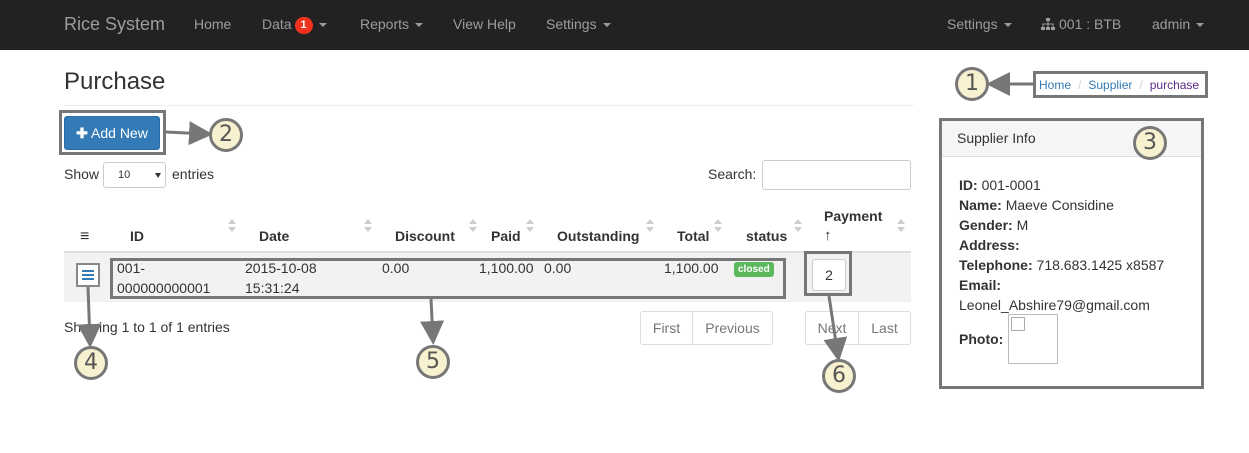 The image size is (1249, 453). I want to click on cell-paid: 1,100.00, so click(506, 268).